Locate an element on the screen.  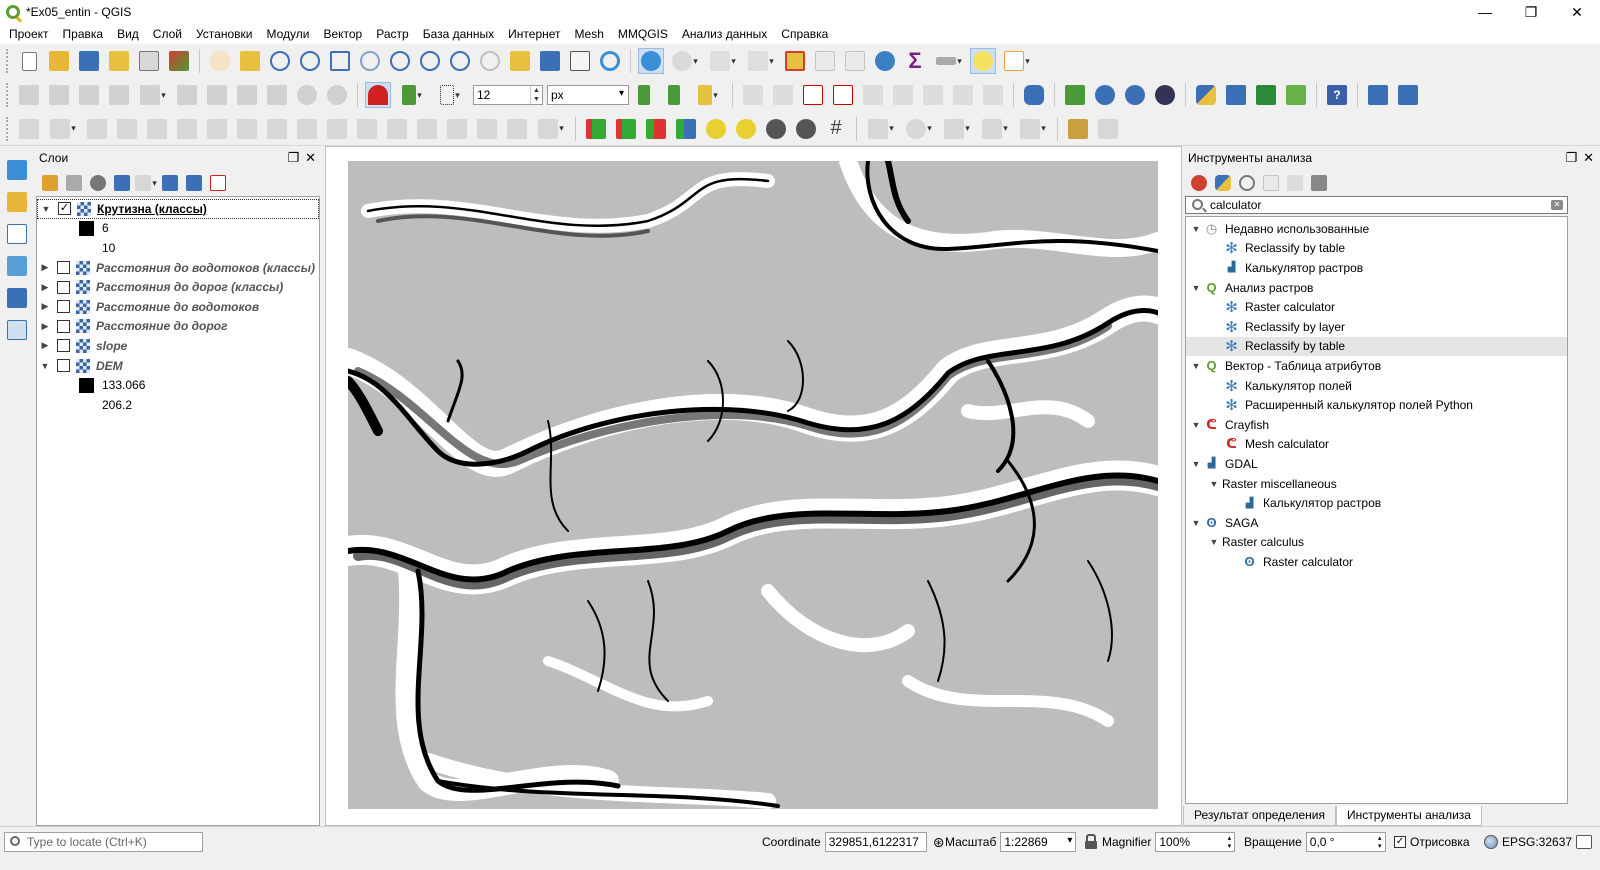
db-manager-button is located at coordinates (1034, 95).